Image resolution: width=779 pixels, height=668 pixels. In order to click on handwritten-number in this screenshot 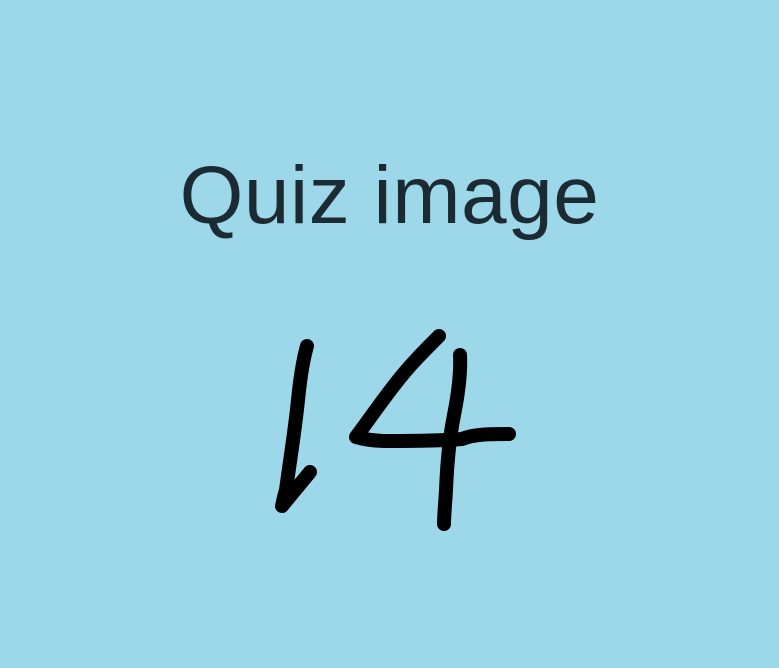, I will do `click(395, 430)`.